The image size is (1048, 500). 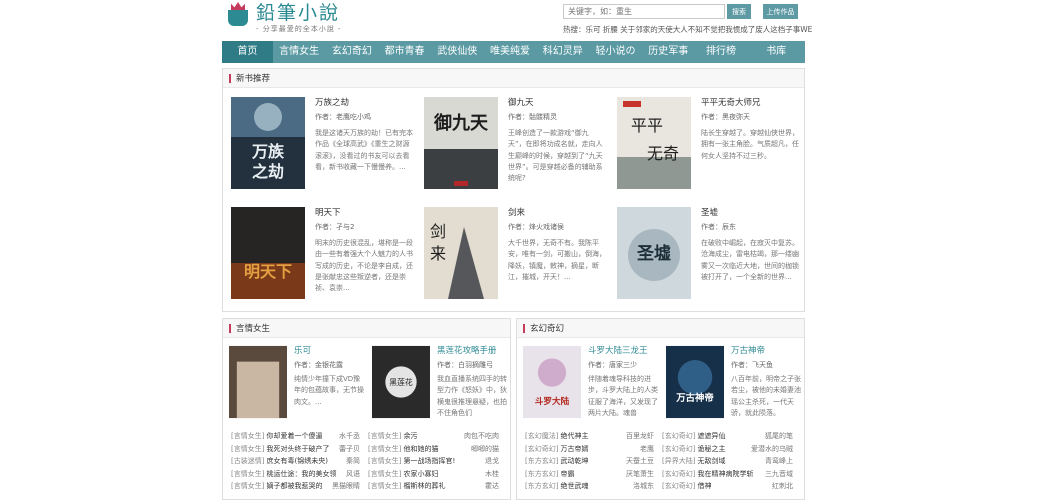 I want to click on svg-text: 万族, so click(x=268, y=151).